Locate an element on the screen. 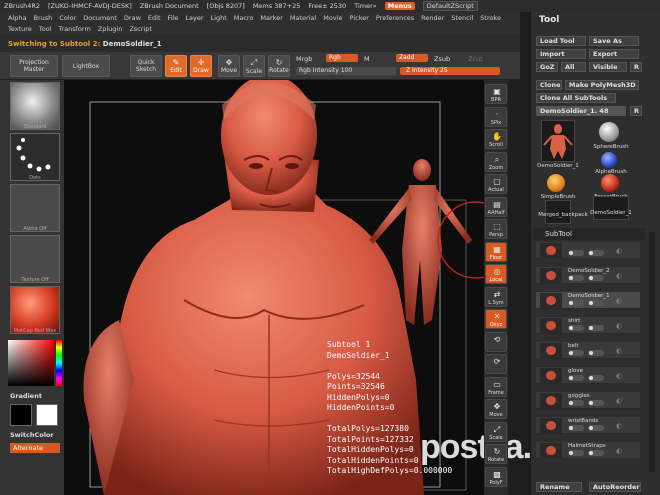  shelf-button-spix: · SPix is located at coordinates (496, 116).